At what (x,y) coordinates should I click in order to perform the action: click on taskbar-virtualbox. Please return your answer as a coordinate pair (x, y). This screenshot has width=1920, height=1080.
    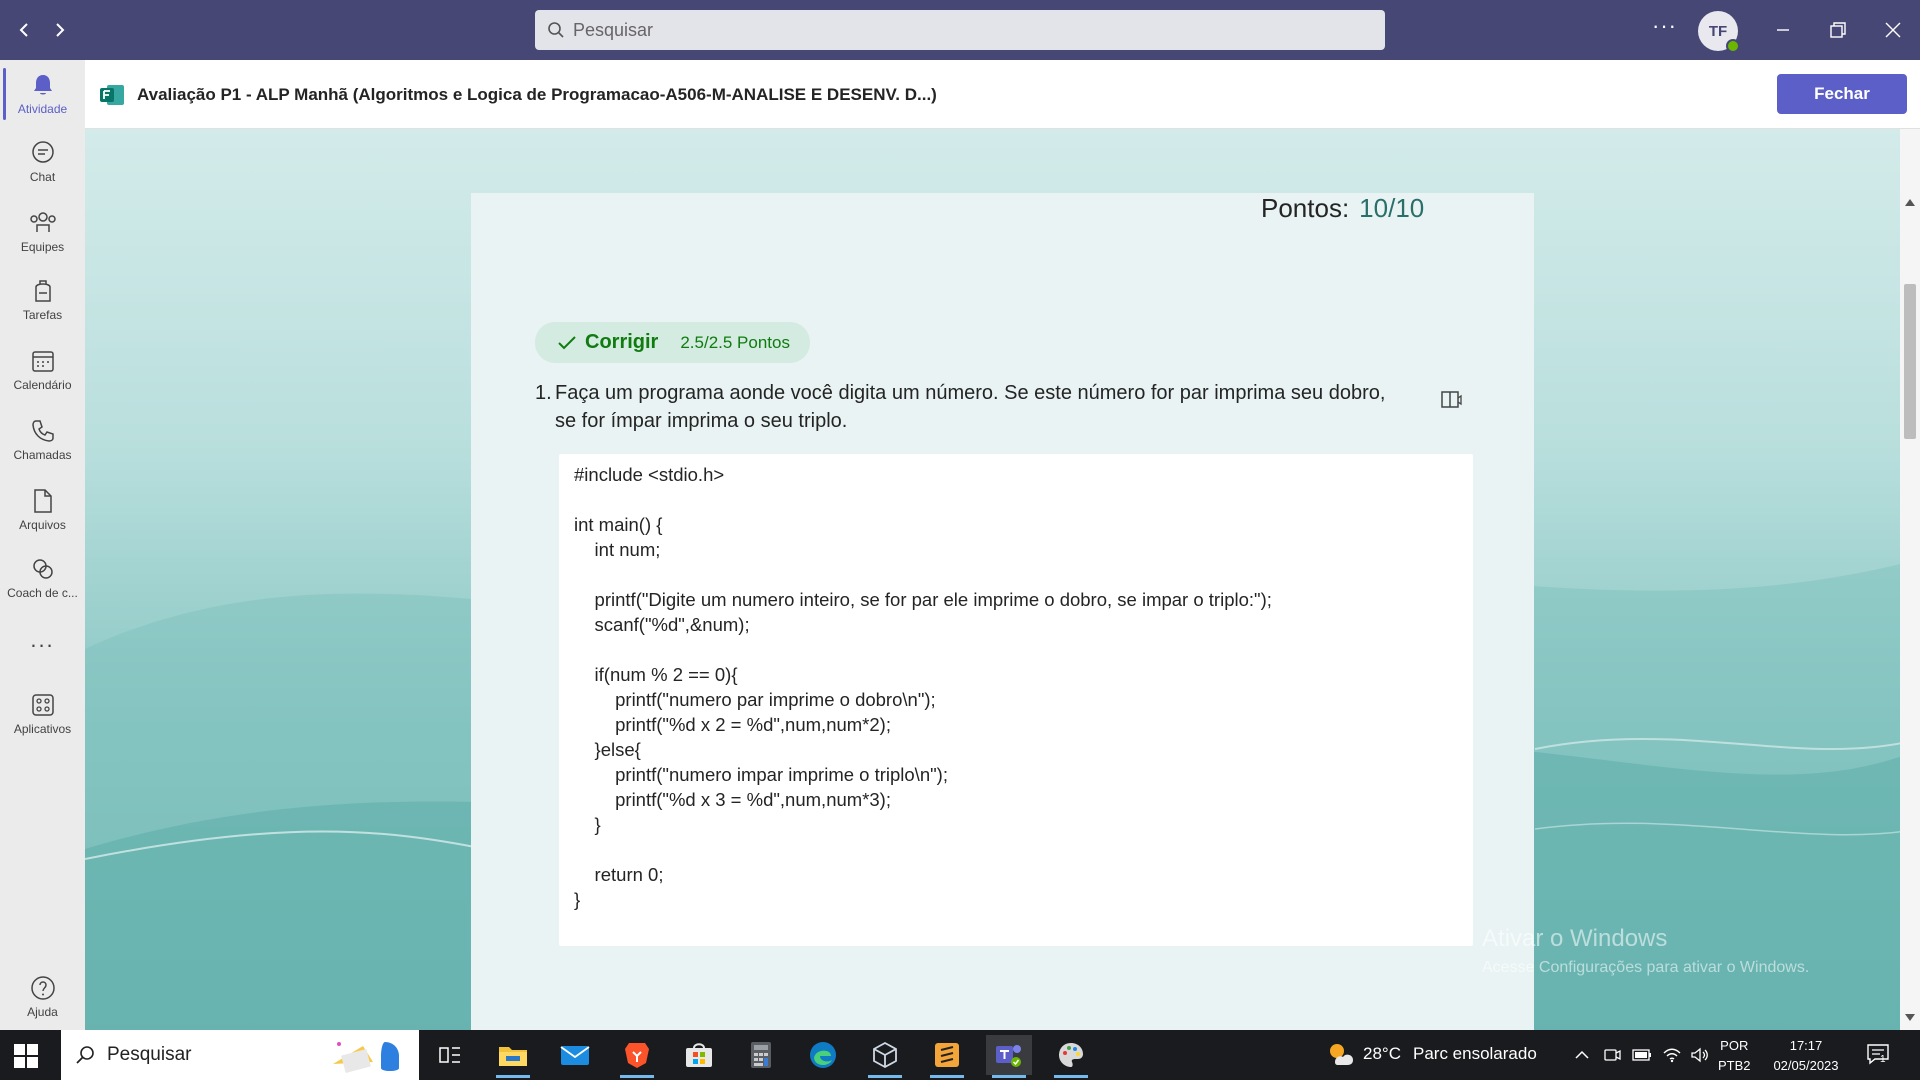
    Looking at the image, I should click on (885, 1056).